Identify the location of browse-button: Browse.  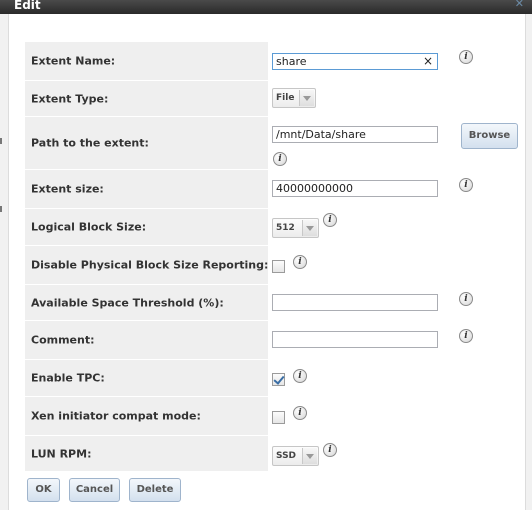
(489, 136).